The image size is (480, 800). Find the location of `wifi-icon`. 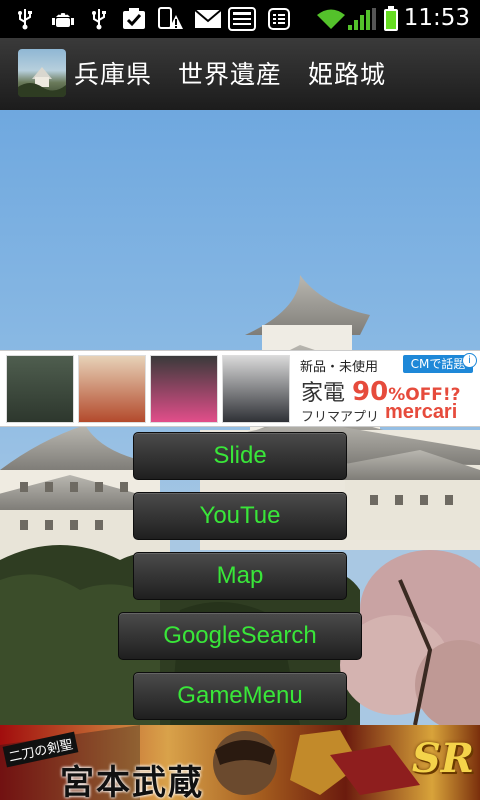

wifi-icon is located at coordinates (331, 19).